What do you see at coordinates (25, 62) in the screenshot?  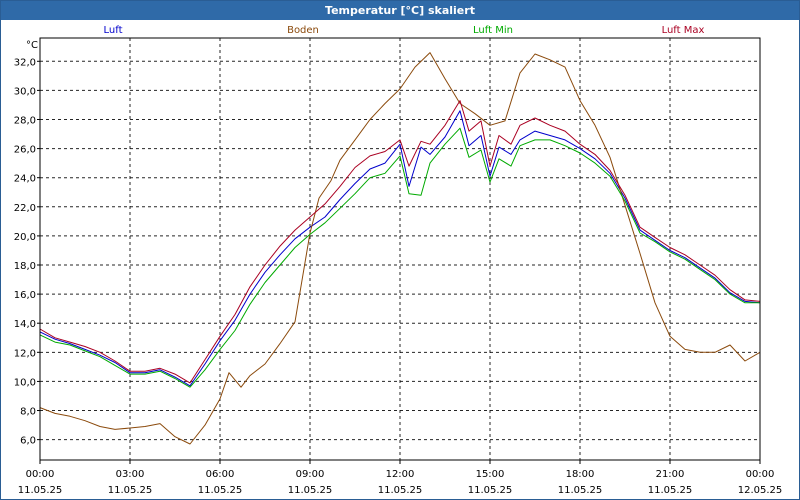 I see `y-tick-label-13: 32,0` at bounding box center [25, 62].